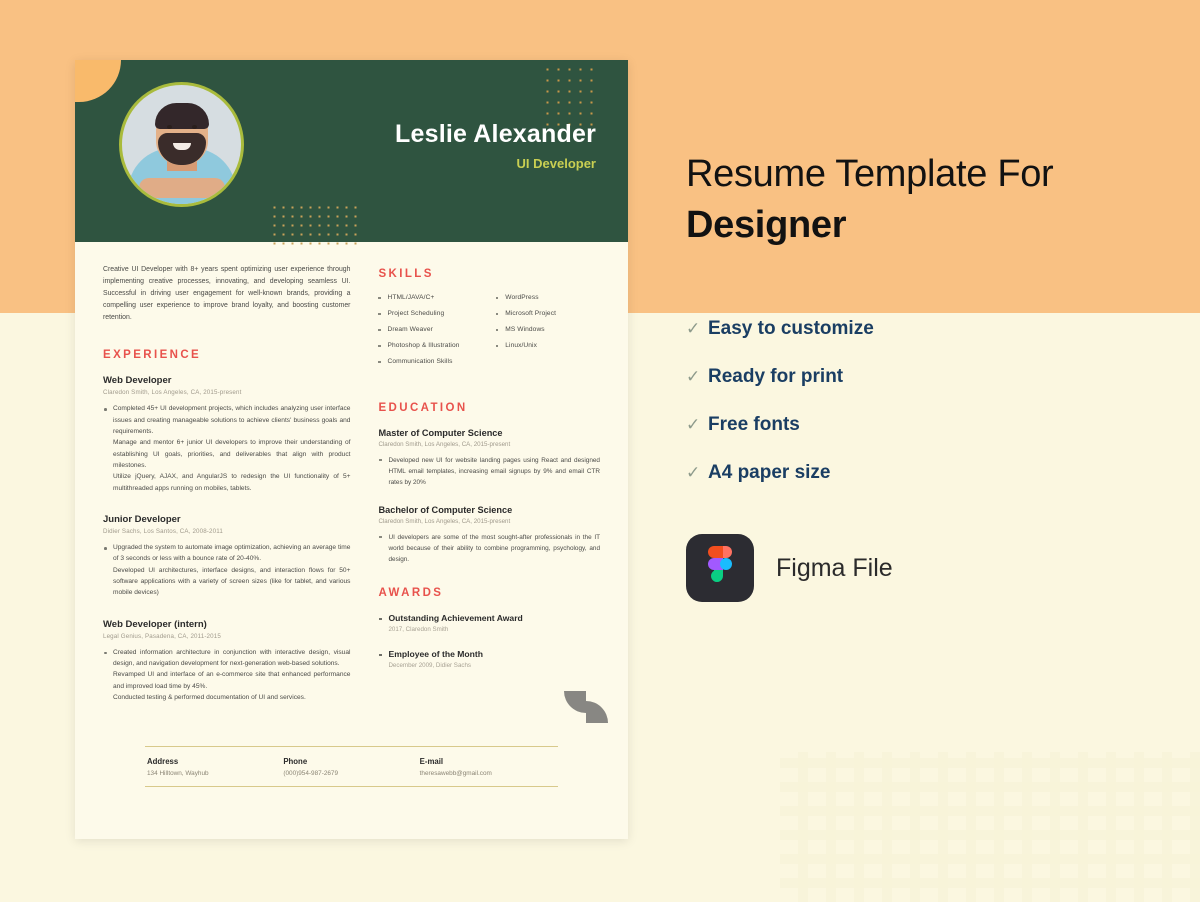 The width and height of the screenshot is (1200, 902). I want to click on avatar, so click(181, 144).